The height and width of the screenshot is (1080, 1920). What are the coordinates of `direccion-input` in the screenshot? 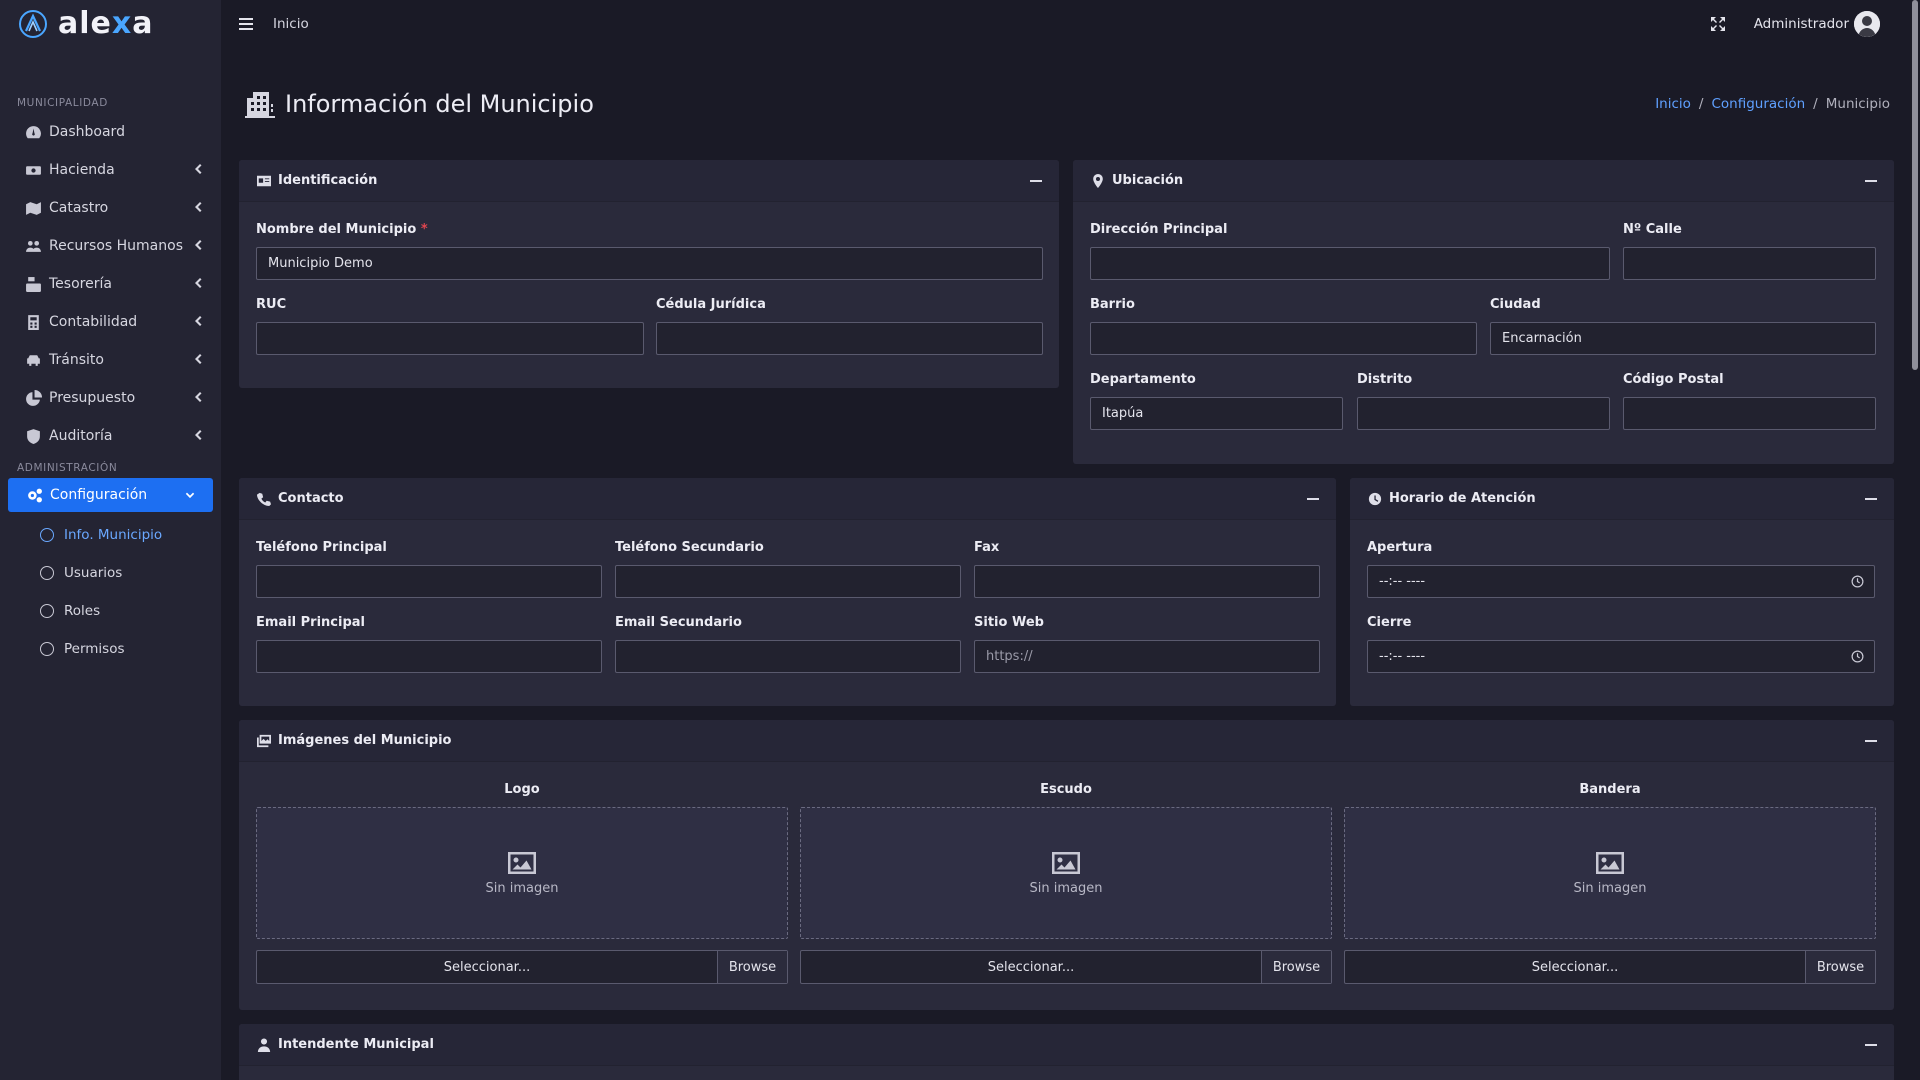 It's located at (1350, 263).